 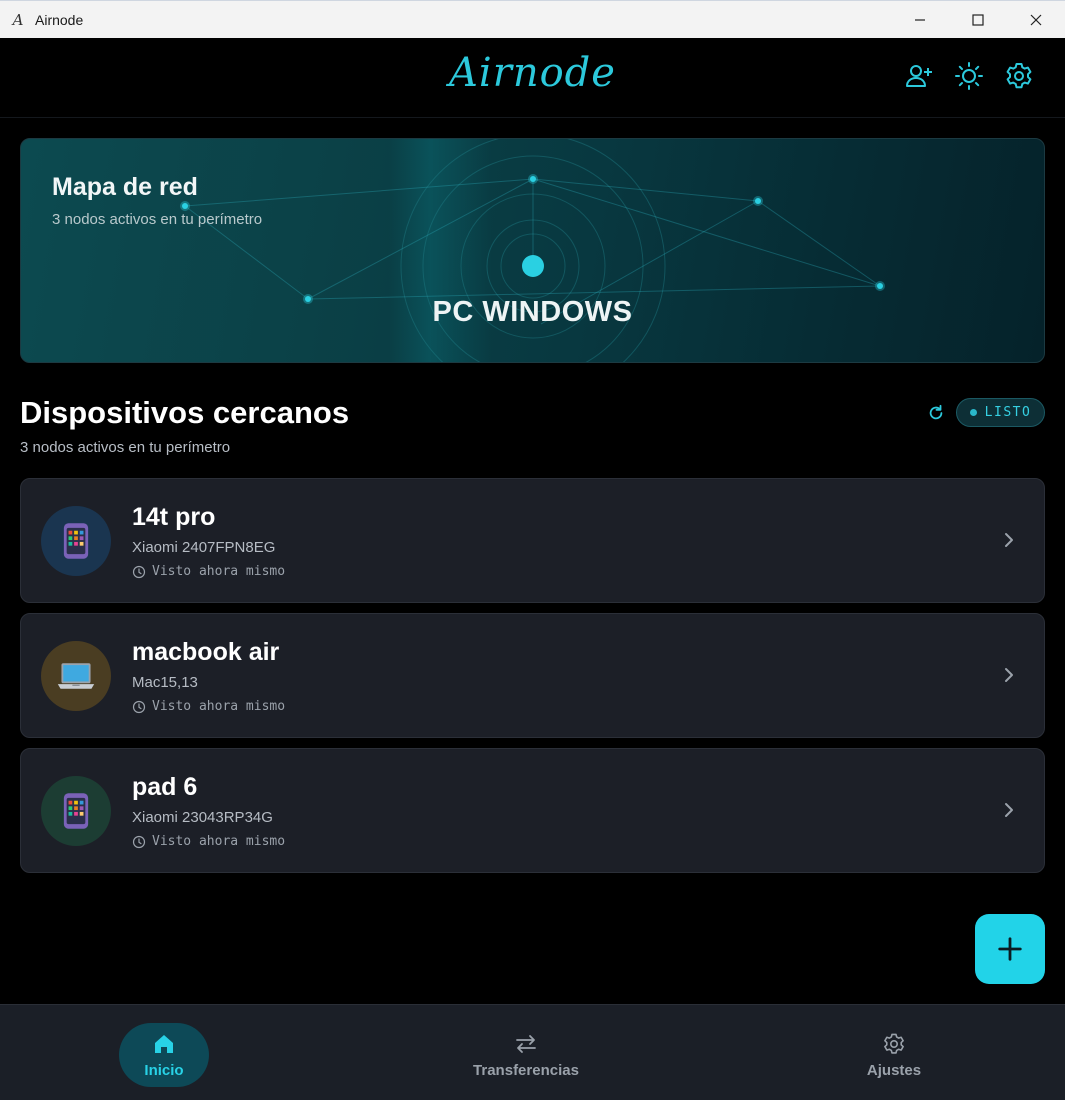 What do you see at coordinates (532, 675) in the screenshot?
I see `device-card: macbook air Mac15,13 Visto ahora mismo` at bounding box center [532, 675].